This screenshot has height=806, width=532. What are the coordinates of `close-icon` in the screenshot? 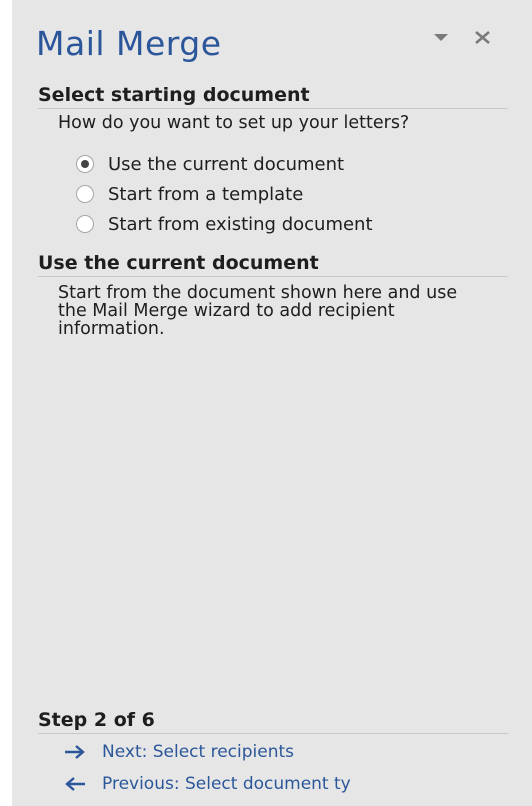 It's located at (483, 38).